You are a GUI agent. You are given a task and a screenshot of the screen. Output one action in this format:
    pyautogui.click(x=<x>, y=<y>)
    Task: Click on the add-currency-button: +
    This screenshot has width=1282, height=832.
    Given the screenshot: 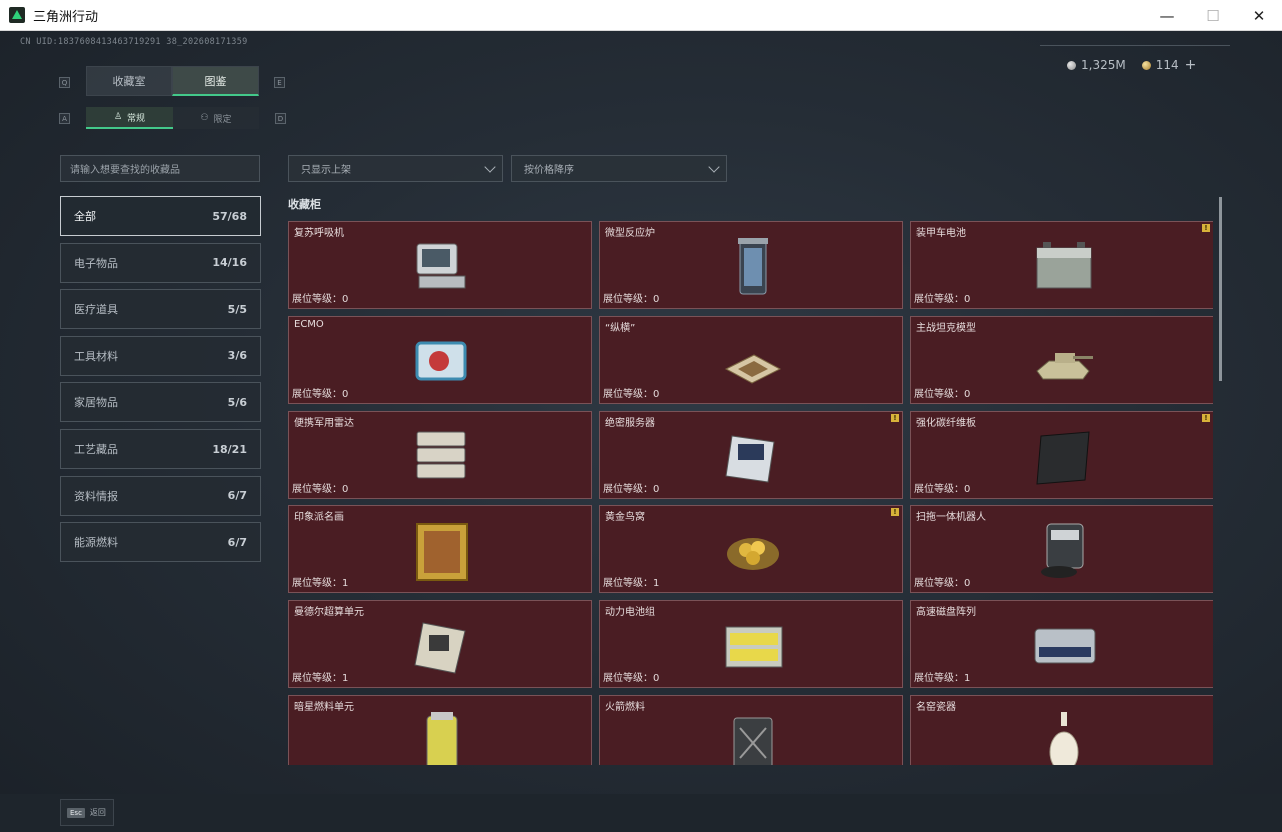 What is the action you would take?
    pyautogui.click(x=1191, y=65)
    